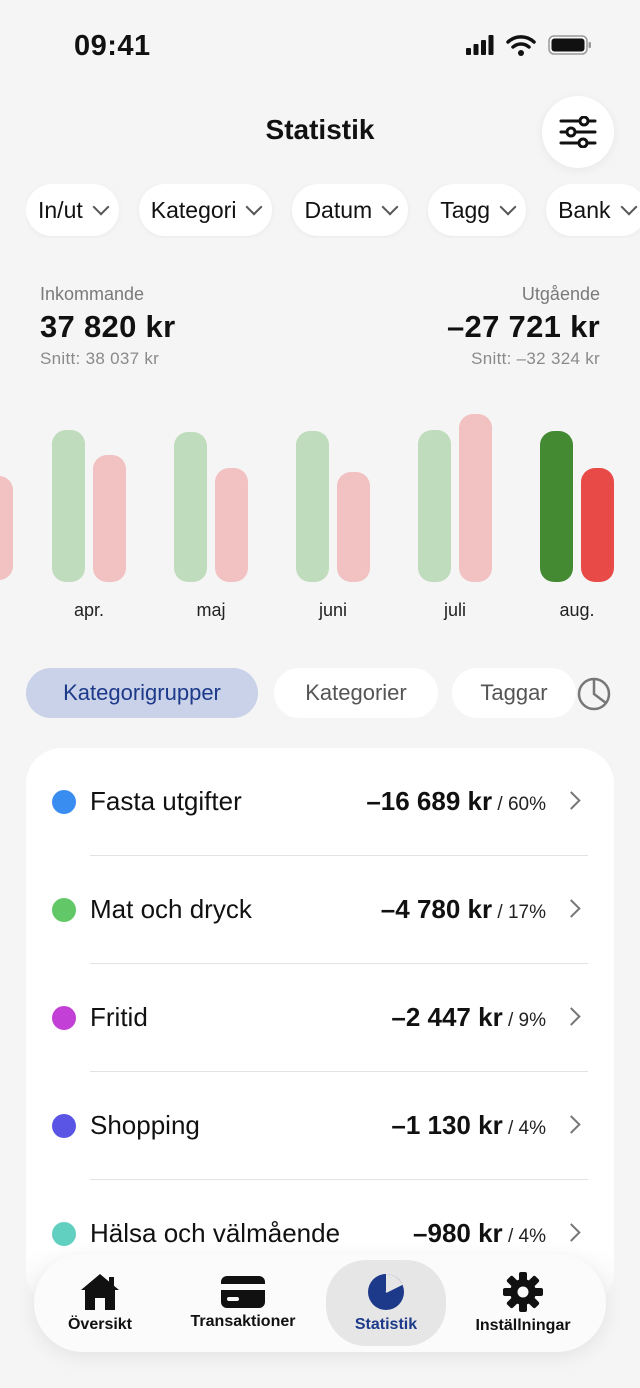 The image size is (640, 1388). I want to click on filter-chip-in-out: In/ut, so click(72, 210).